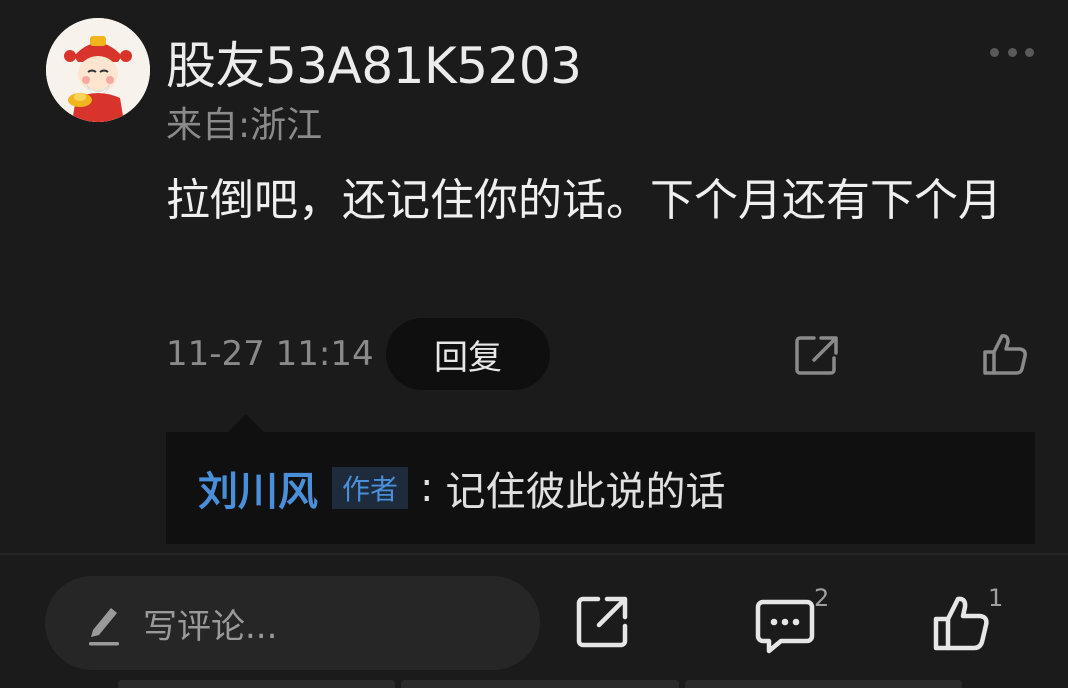 The width and height of the screenshot is (1068, 688). I want to click on reply-box-notch, so click(246, 423).